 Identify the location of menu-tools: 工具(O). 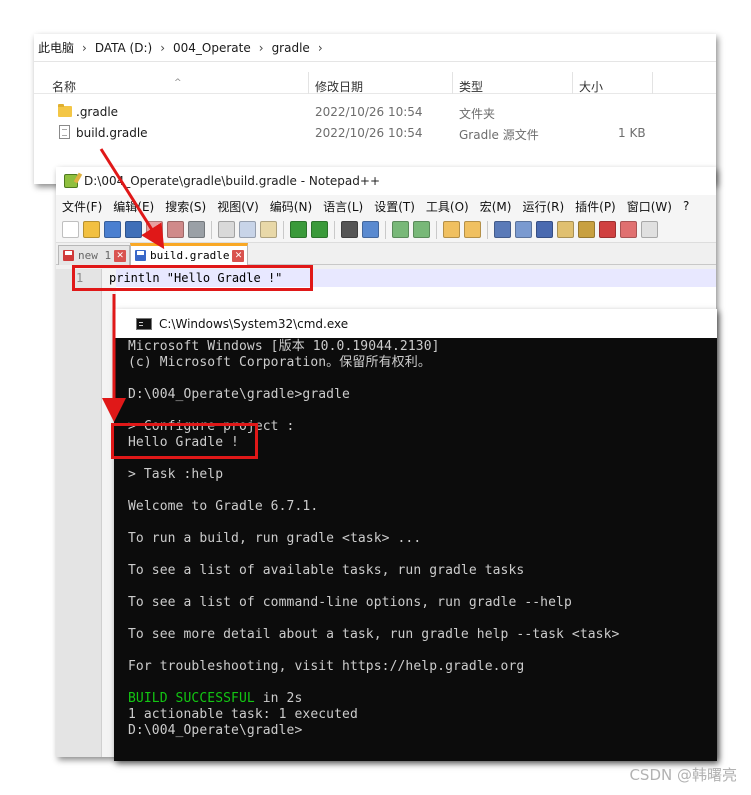
(447, 206).